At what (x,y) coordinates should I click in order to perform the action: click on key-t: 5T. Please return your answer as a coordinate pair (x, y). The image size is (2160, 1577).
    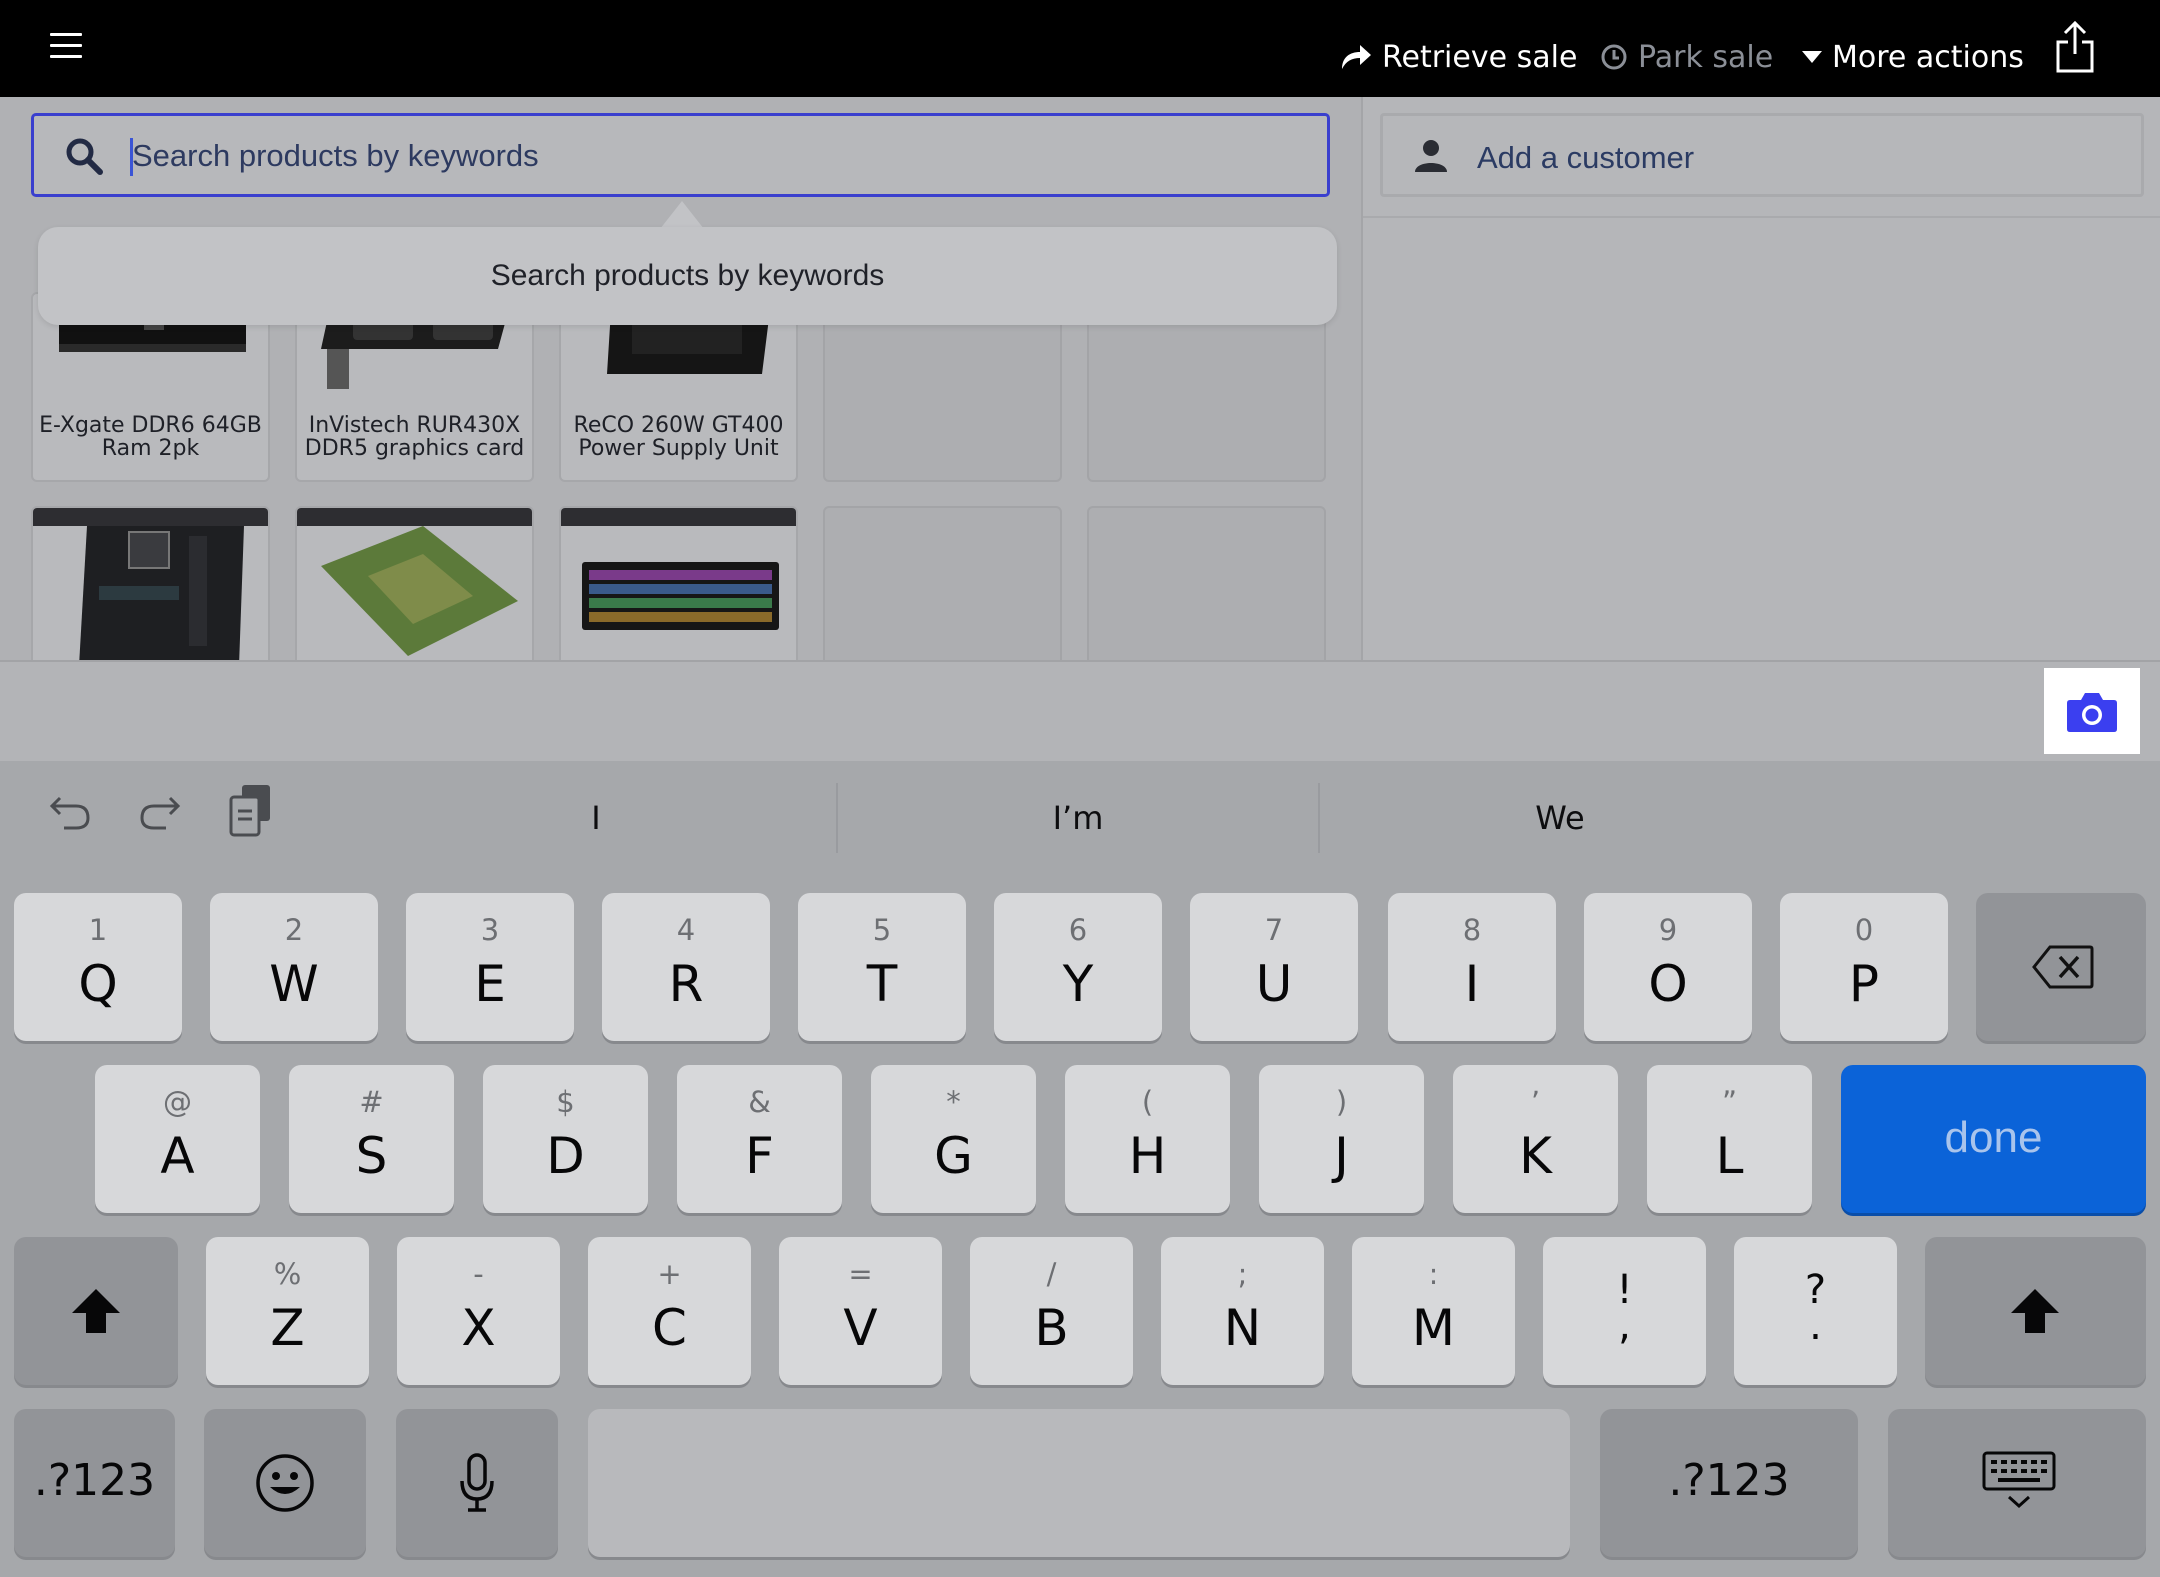
    Looking at the image, I should click on (882, 967).